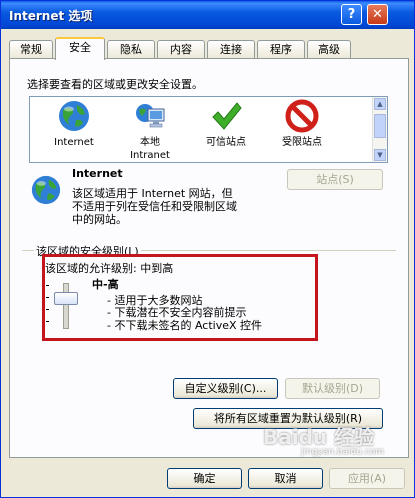 Image resolution: width=415 pixels, height=498 pixels. I want to click on globe-icon, so click(74, 116).